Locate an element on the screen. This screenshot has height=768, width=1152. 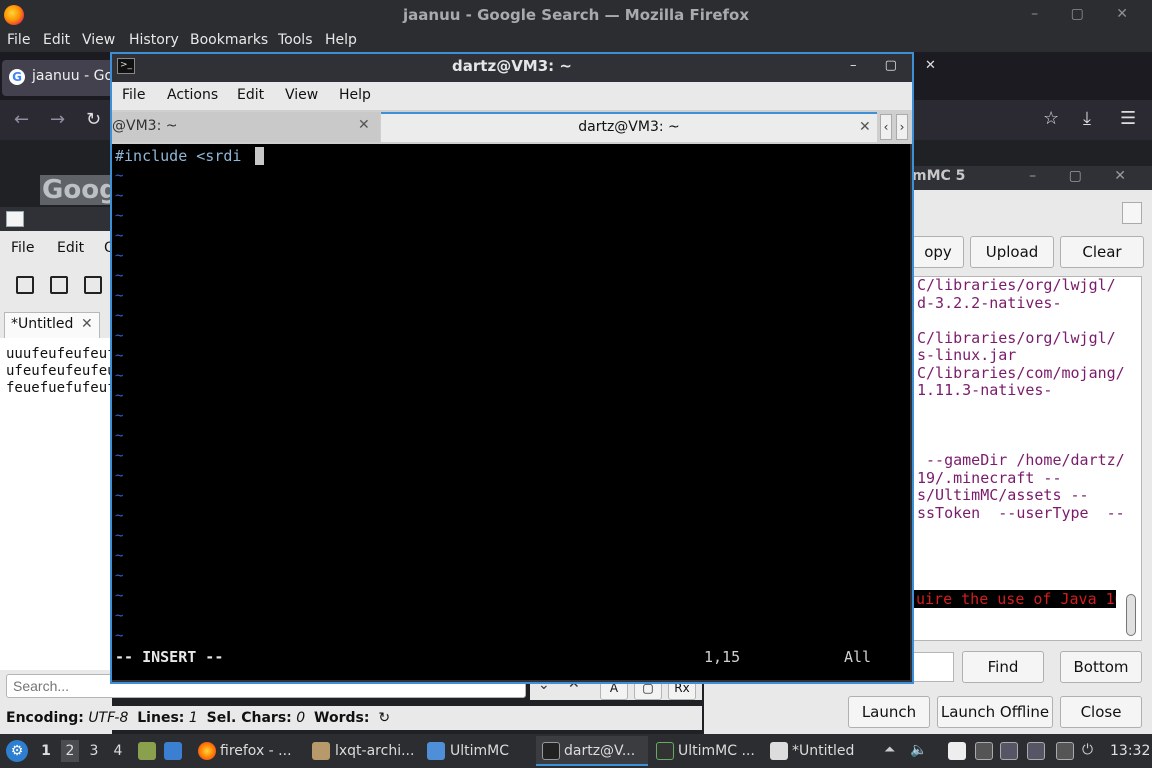
ff-menu-tools: Tools is located at coordinates (295, 40).